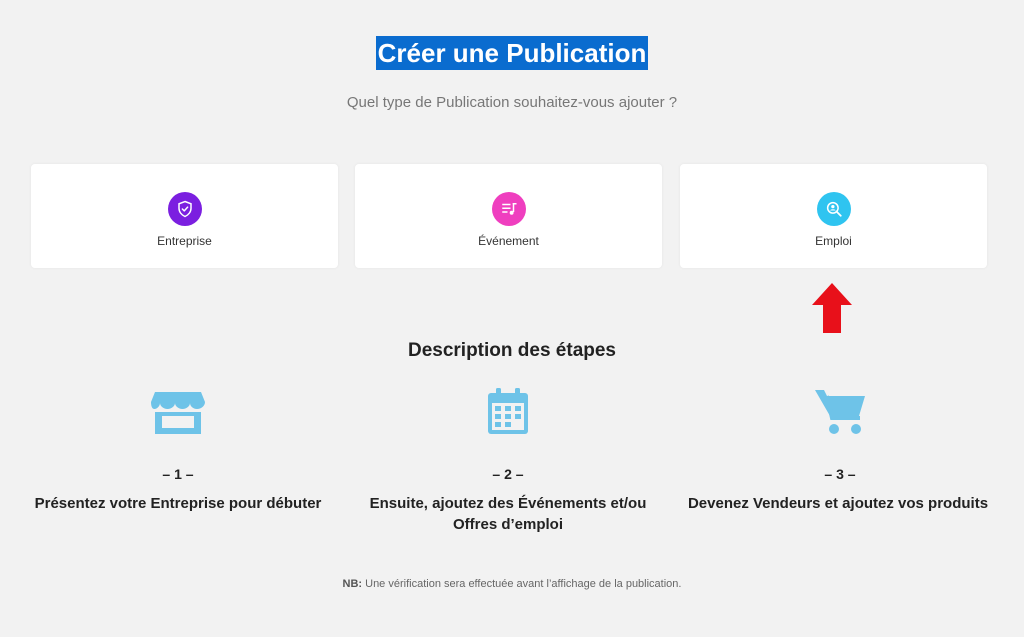  Describe the element at coordinates (834, 209) in the screenshot. I see `search-user-icon` at that location.